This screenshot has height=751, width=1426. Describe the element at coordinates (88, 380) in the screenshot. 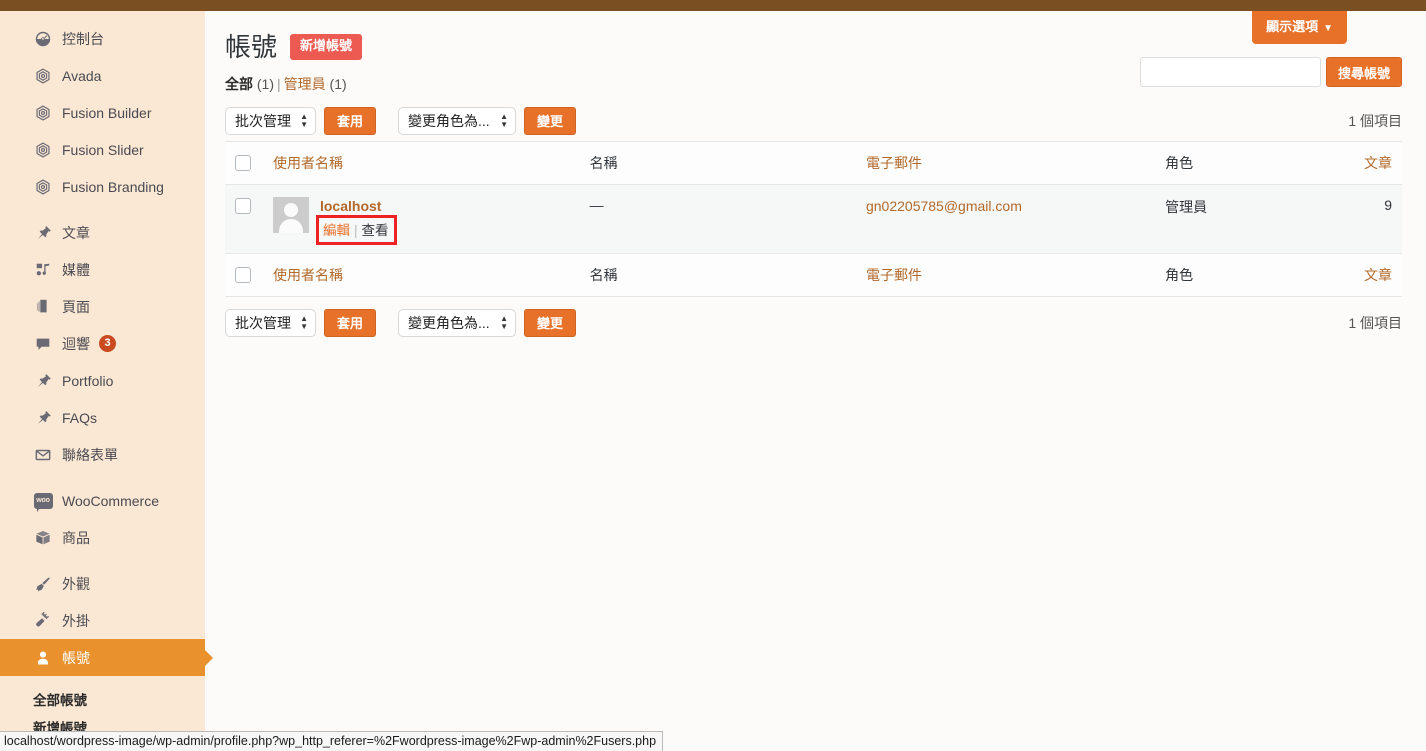

I see `sidebar-item-label: Portfolio` at that location.